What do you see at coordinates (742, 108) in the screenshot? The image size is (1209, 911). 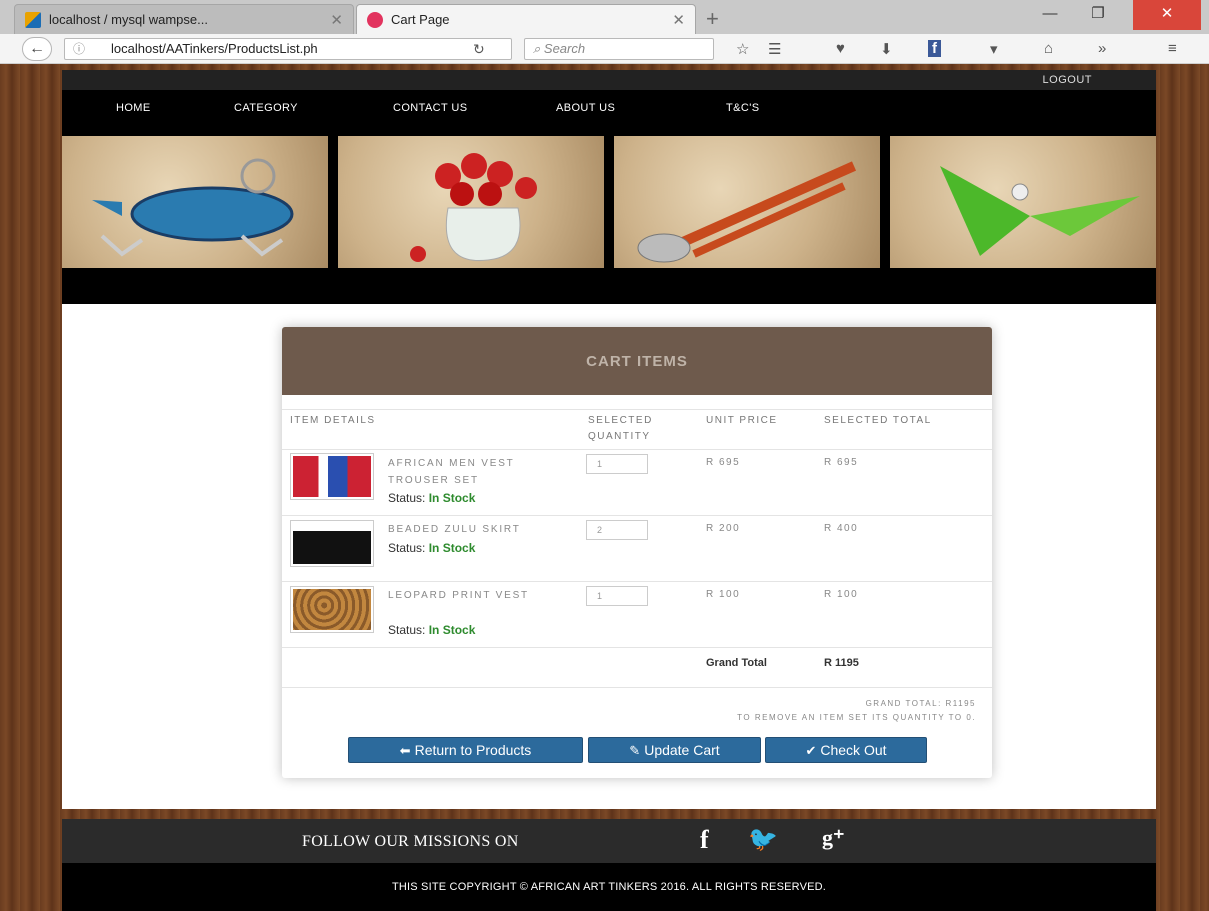 I see `nav-terms: T&C'S` at bounding box center [742, 108].